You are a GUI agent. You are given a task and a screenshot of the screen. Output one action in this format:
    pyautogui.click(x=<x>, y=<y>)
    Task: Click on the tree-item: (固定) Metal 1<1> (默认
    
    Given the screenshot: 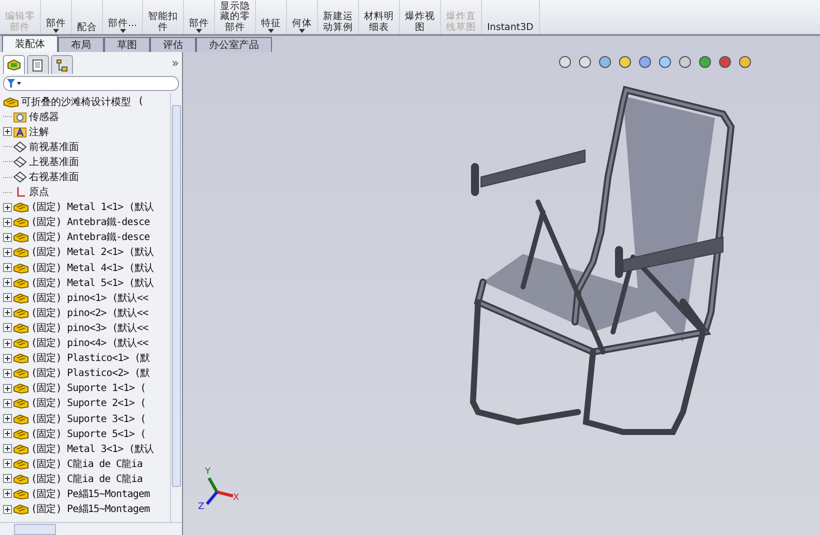 What is the action you would take?
    pyautogui.click(x=92, y=207)
    